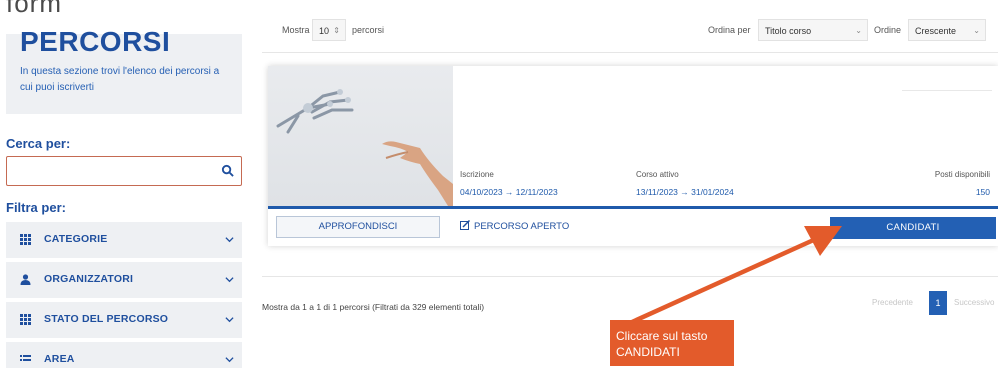  I want to click on course-image, so click(360, 136).